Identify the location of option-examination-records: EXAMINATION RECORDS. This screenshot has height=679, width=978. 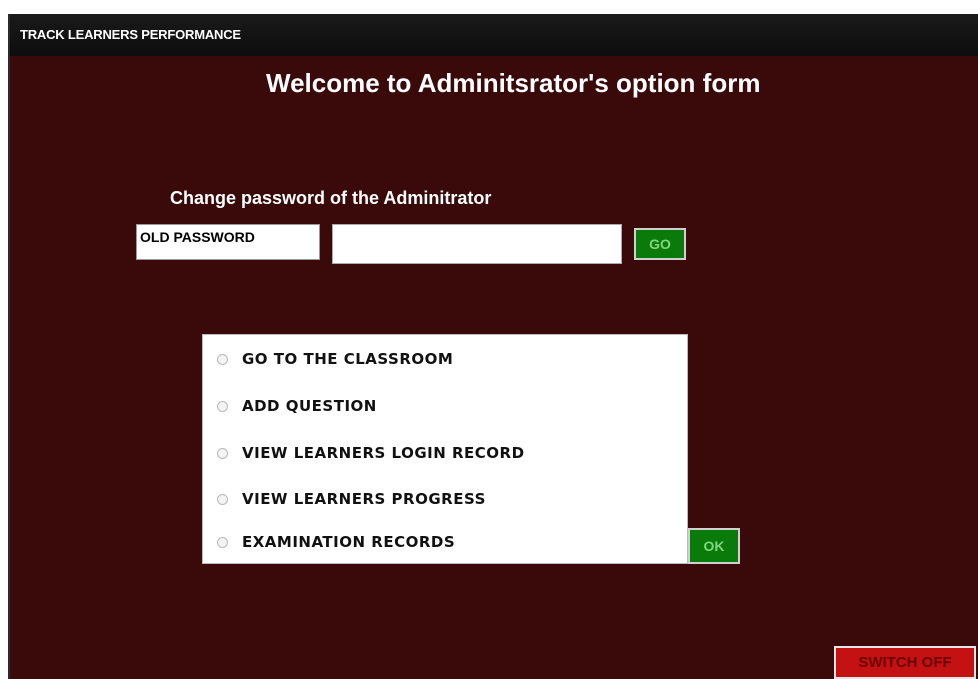
(336, 542).